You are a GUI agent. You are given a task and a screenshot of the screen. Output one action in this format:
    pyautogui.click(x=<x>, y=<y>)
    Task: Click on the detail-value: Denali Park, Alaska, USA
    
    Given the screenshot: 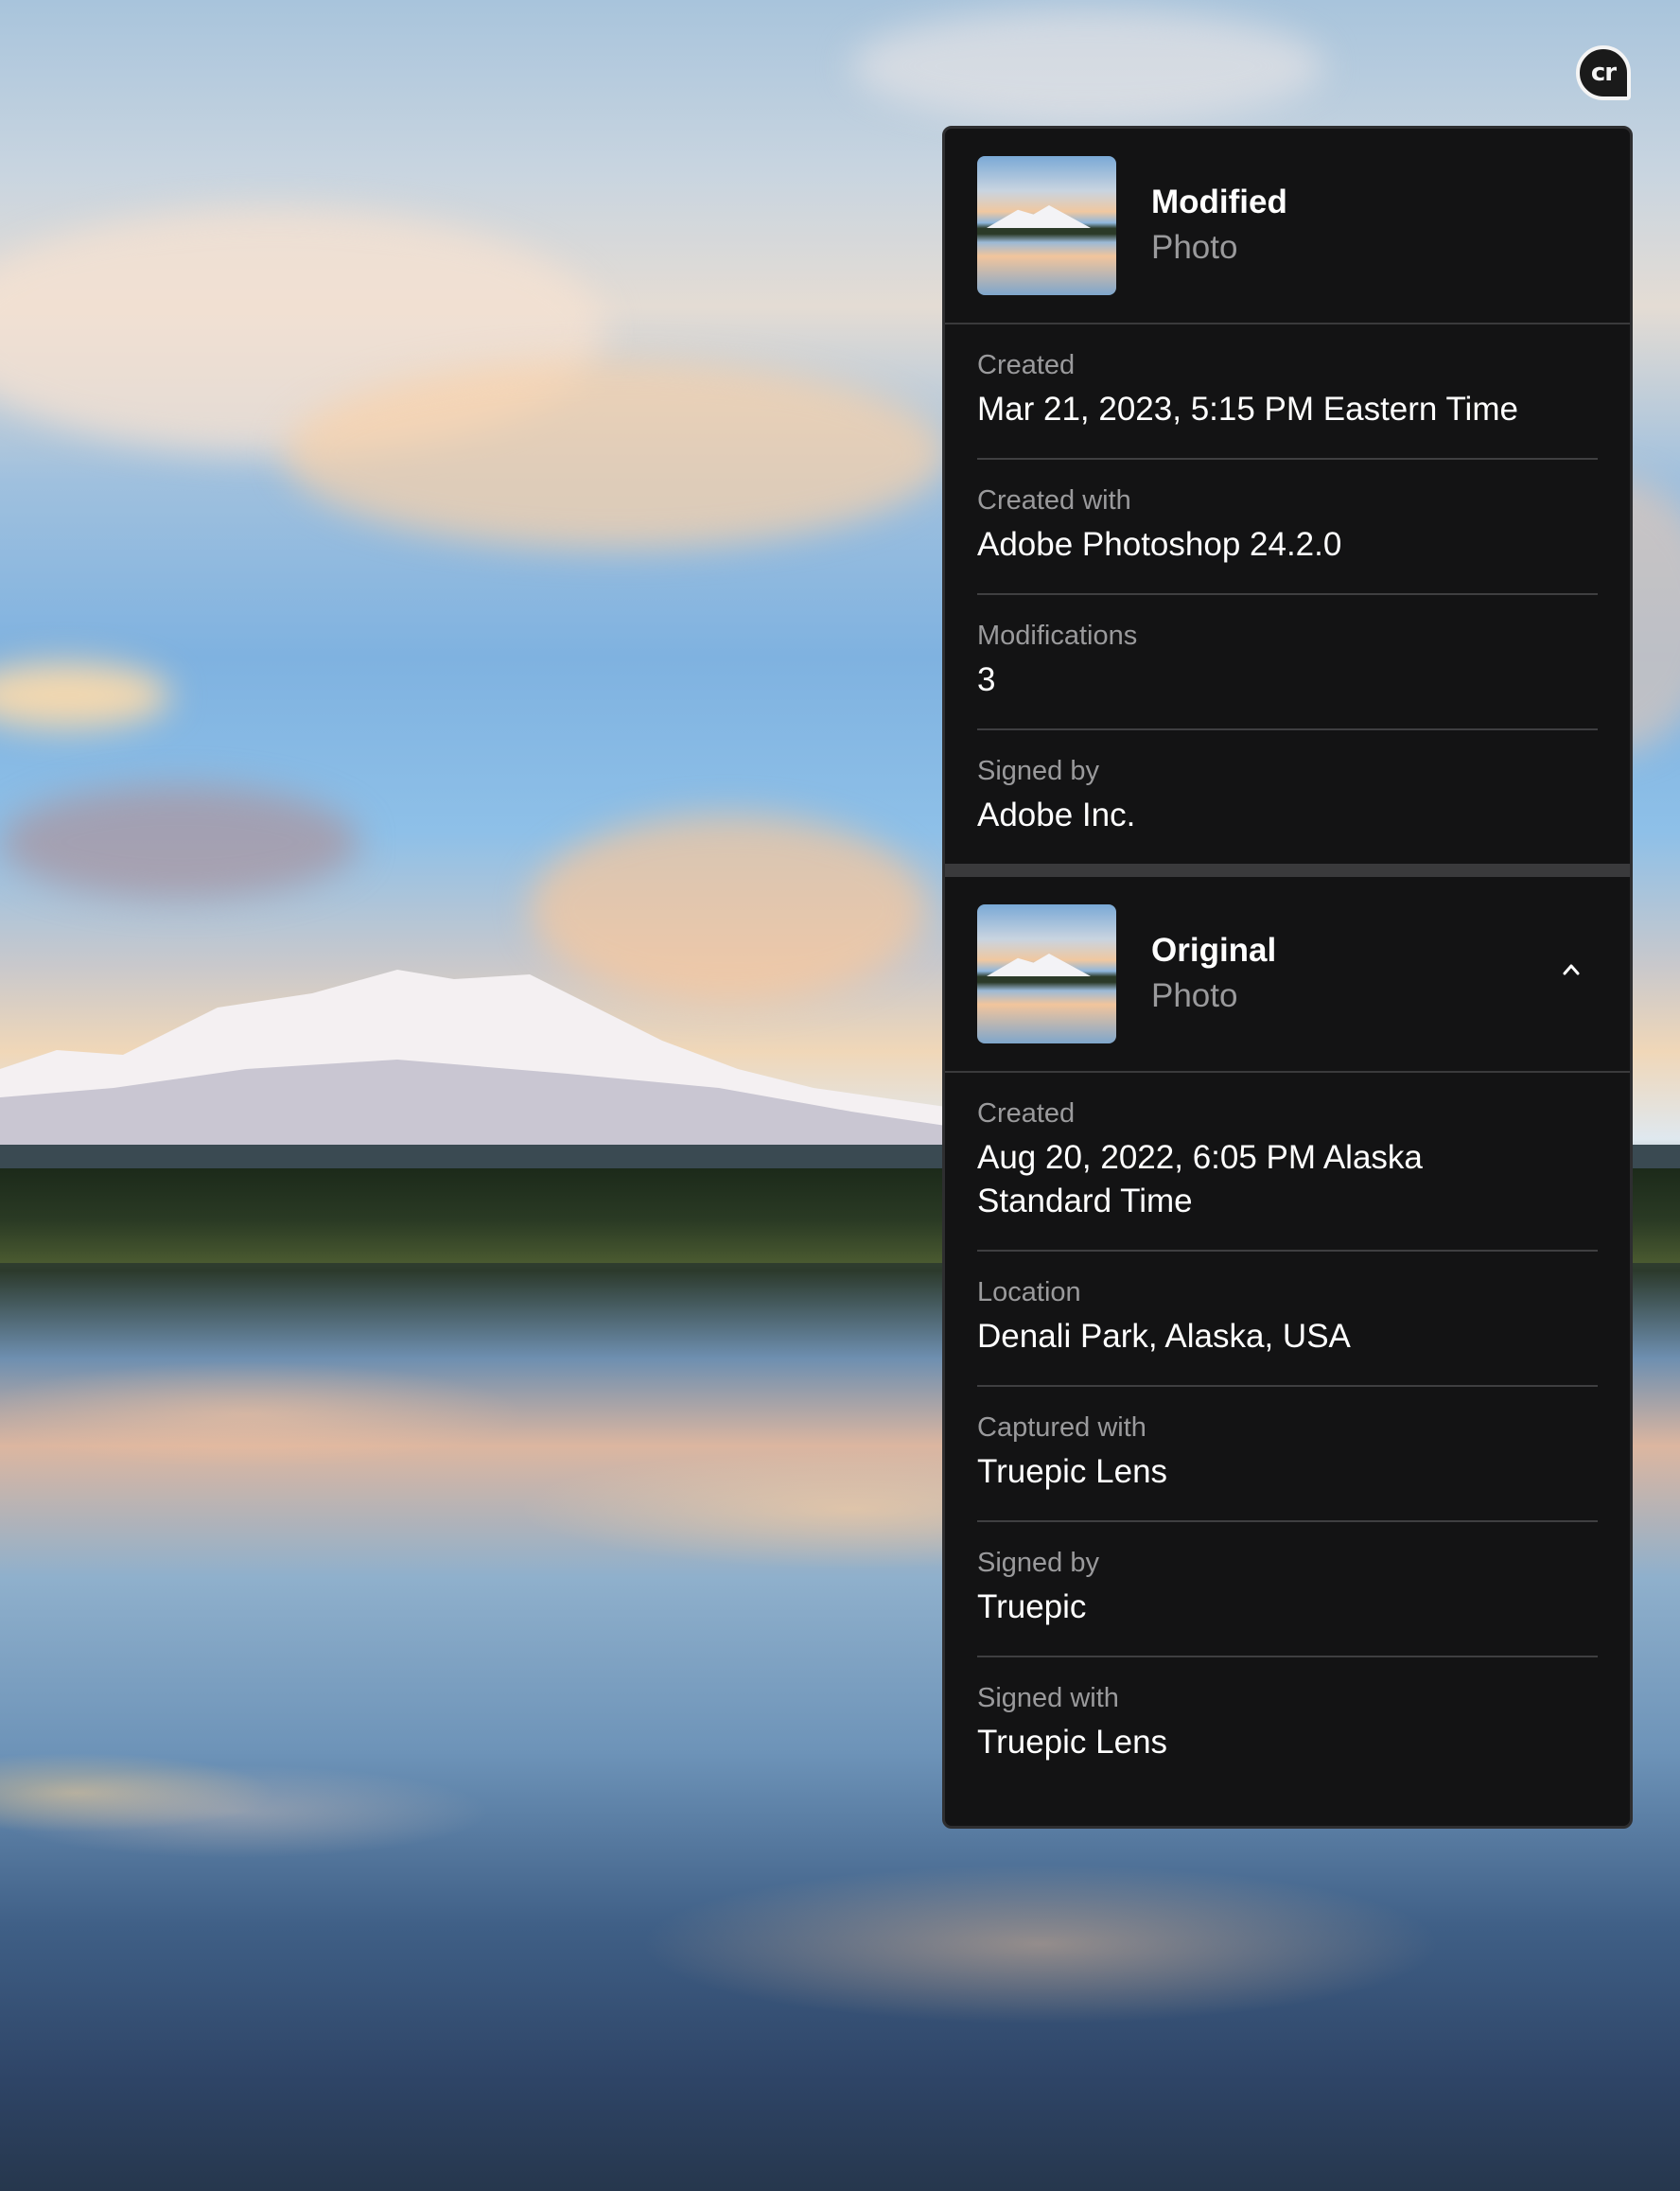 What is the action you would take?
    pyautogui.click(x=1164, y=1336)
    